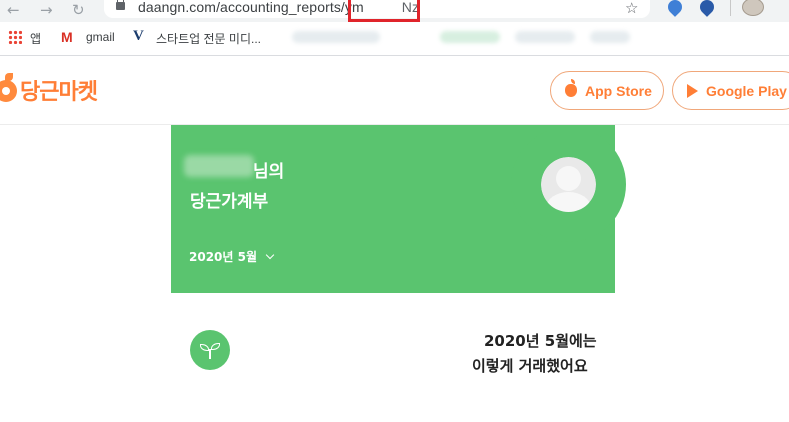 The height and width of the screenshot is (422, 789). What do you see at coordinates (730, 8) in the screenshot?
I see `toolbar-divider` at bounding box center [730, 8].